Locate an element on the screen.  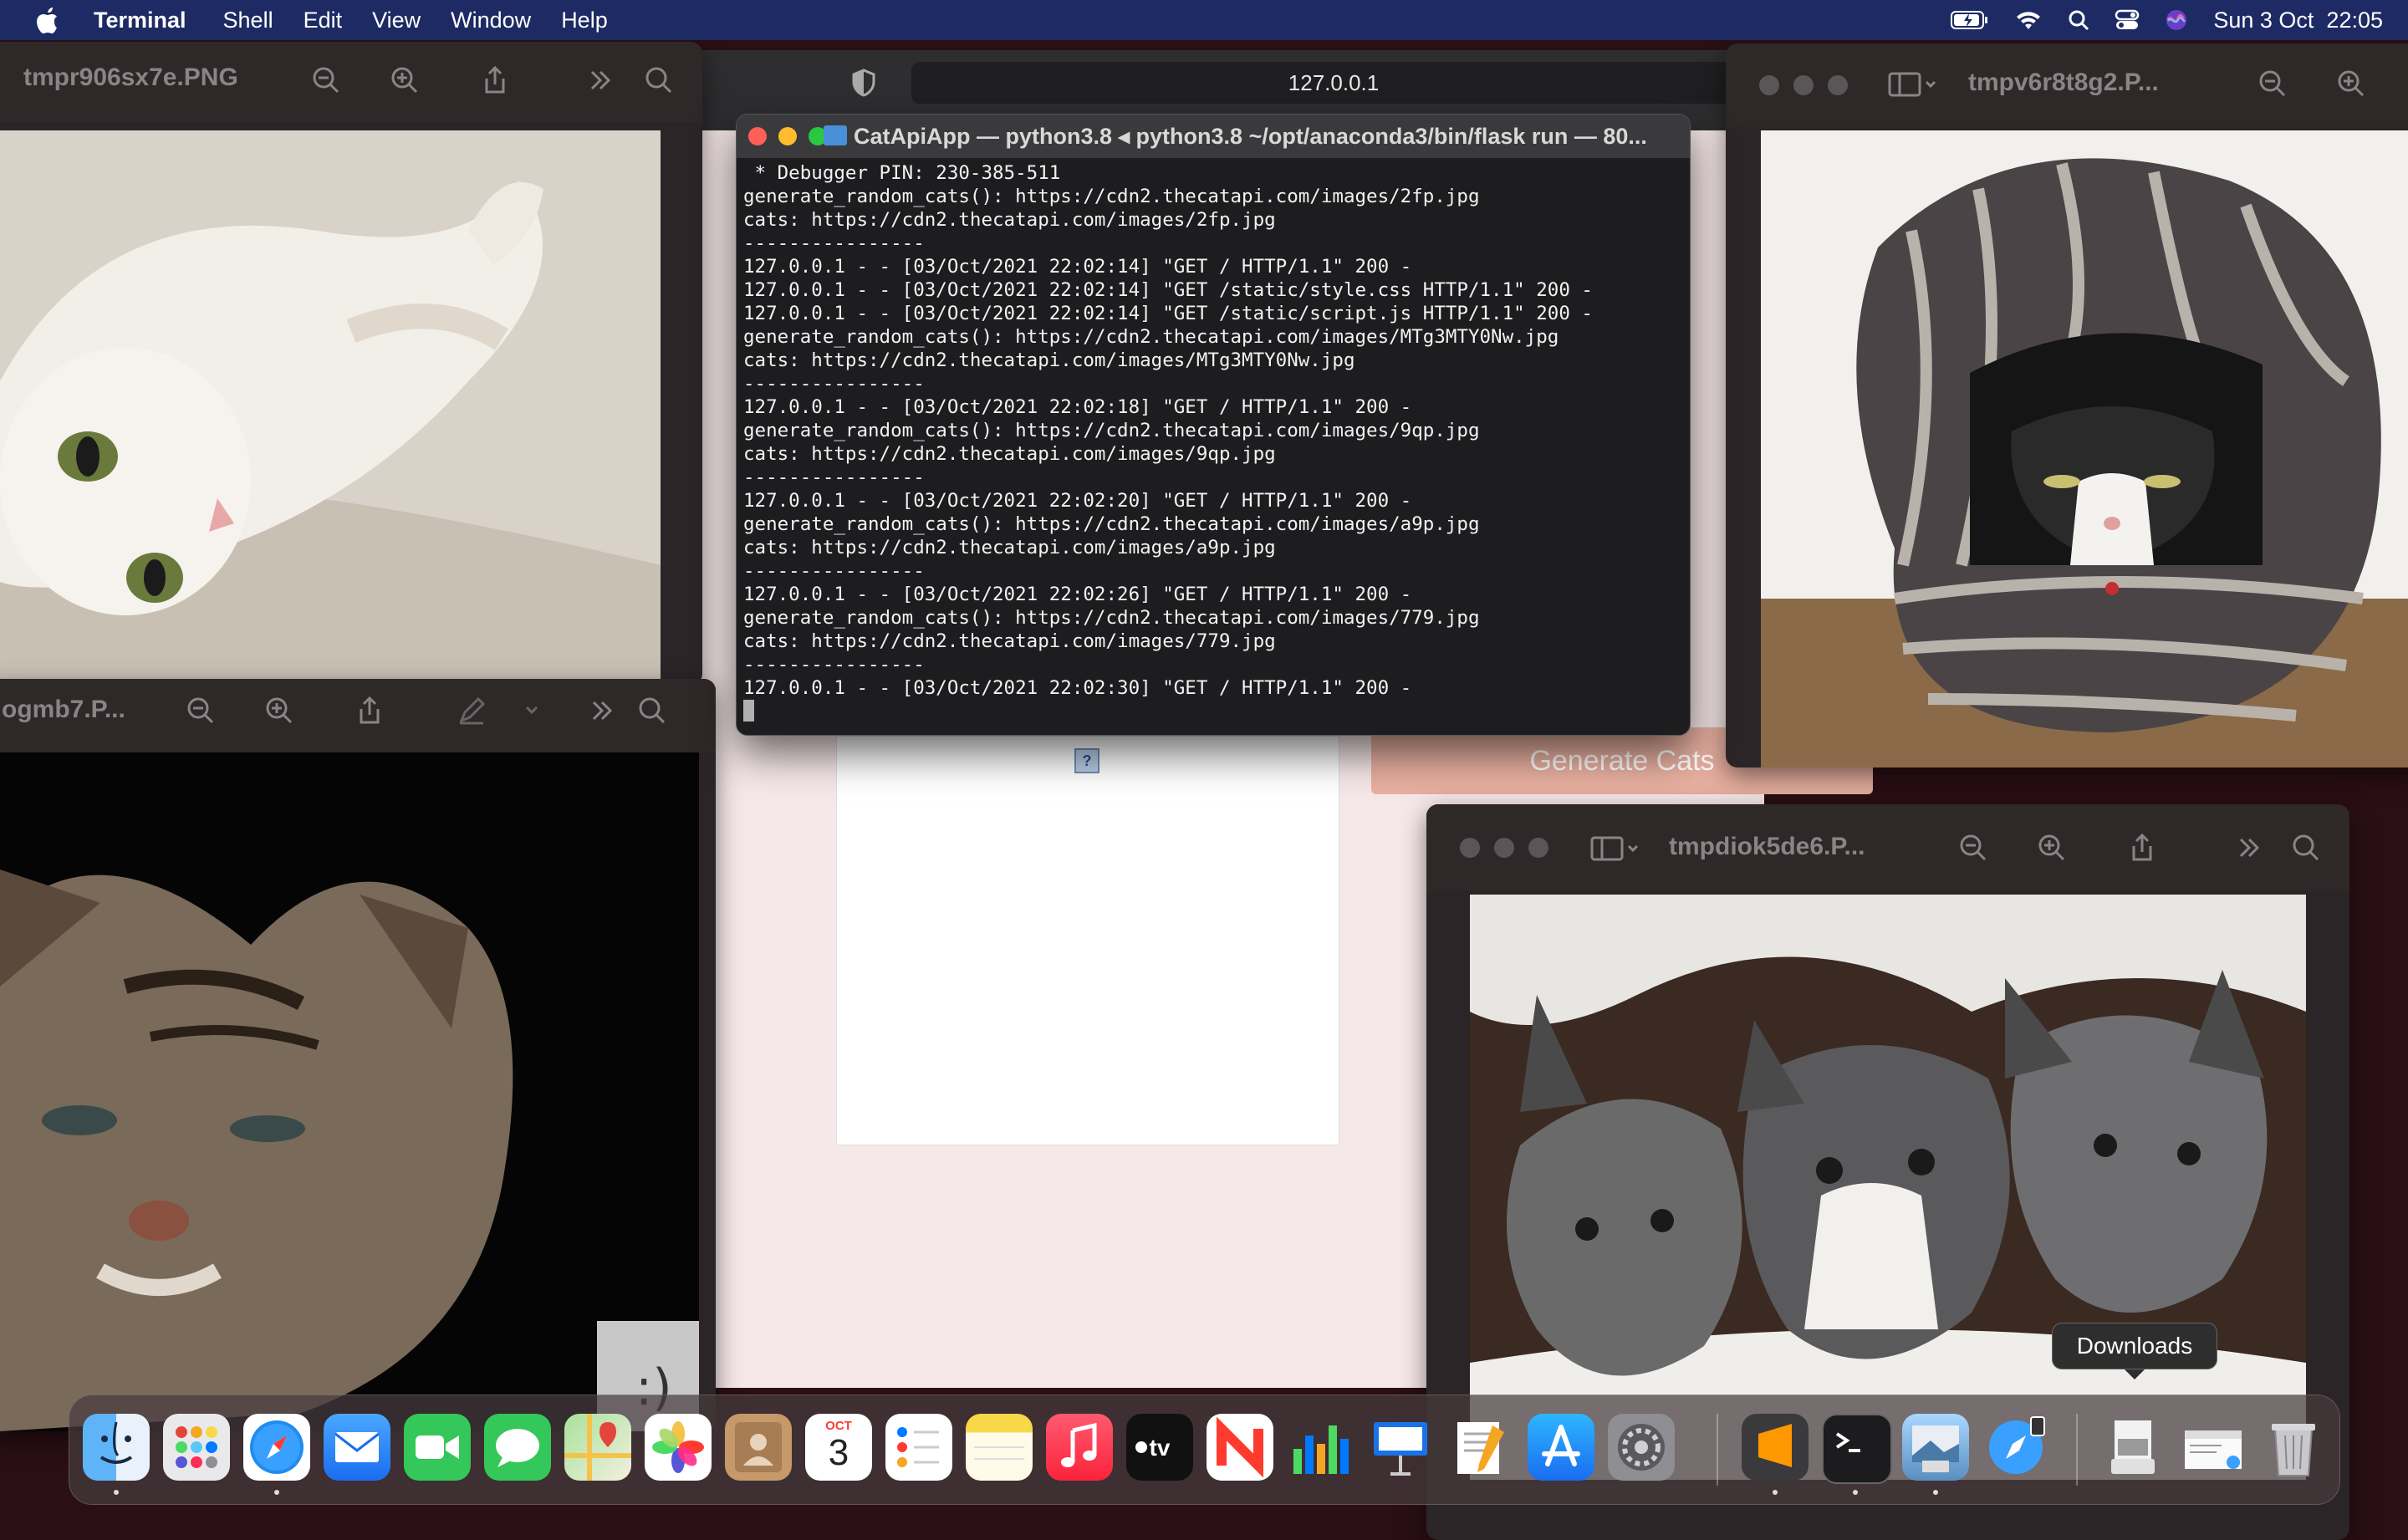
markup-pen-icon is located at coordinates (472, 711).